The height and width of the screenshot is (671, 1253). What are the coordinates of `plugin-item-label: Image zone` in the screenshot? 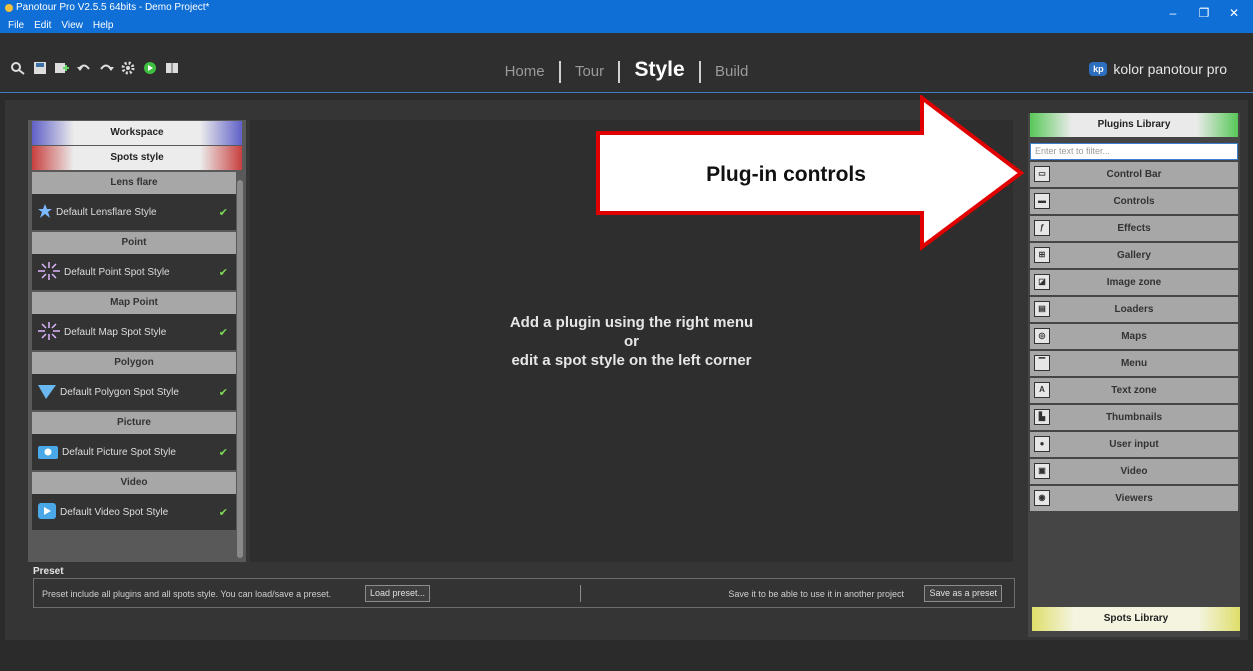 It's located at (1134, 282).